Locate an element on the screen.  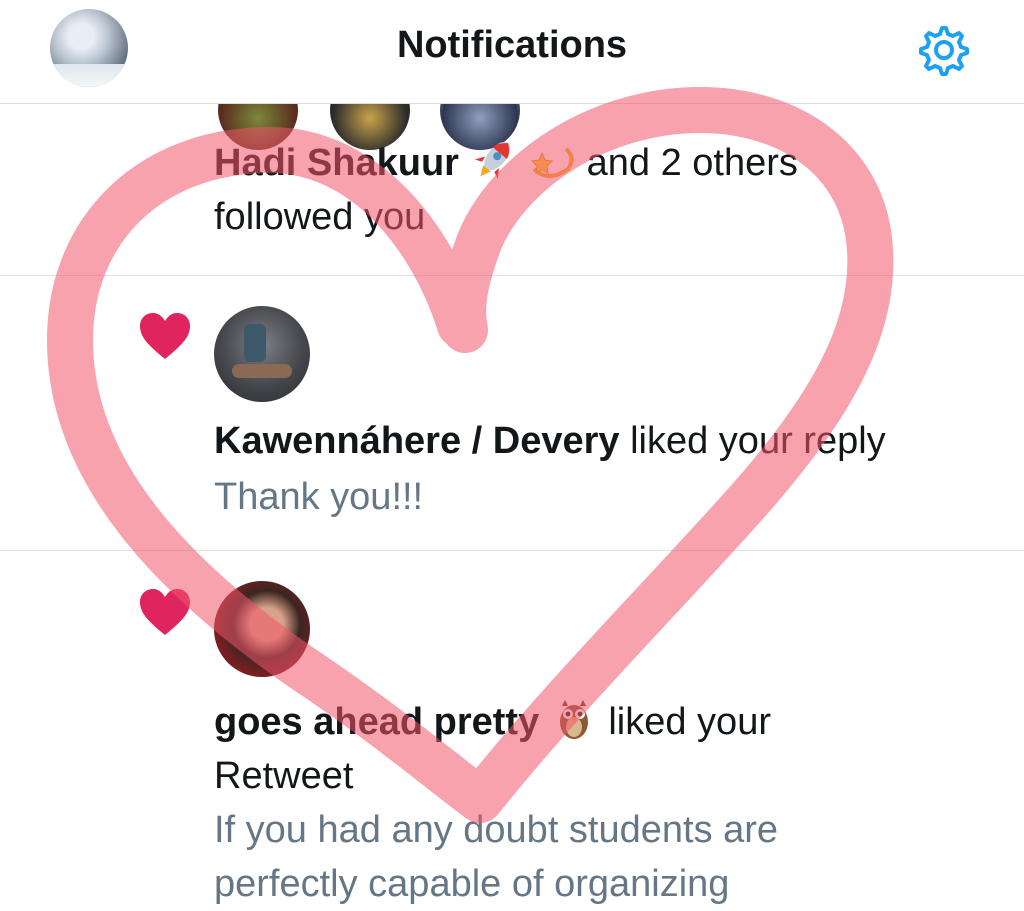
notification-text-line: Kawennáhere / Devery liked your reply is located at coordinates (550, 441).